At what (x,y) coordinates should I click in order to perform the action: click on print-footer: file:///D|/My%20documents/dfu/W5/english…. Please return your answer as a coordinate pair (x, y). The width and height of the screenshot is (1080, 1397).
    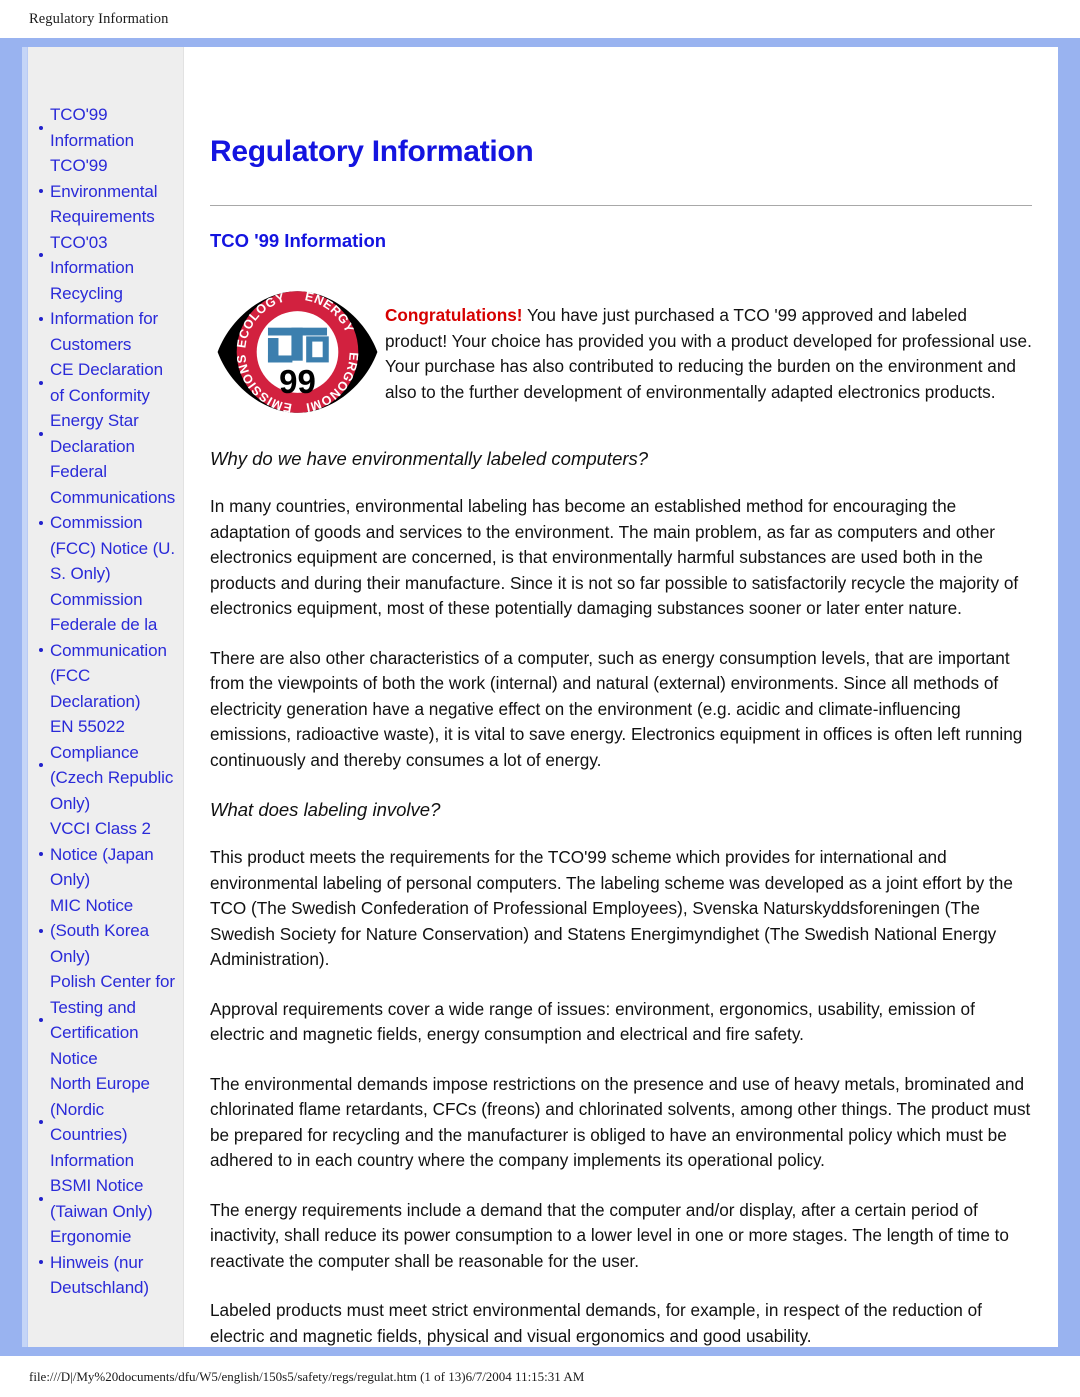
    Looking at the image, I should click on (540, 1376).